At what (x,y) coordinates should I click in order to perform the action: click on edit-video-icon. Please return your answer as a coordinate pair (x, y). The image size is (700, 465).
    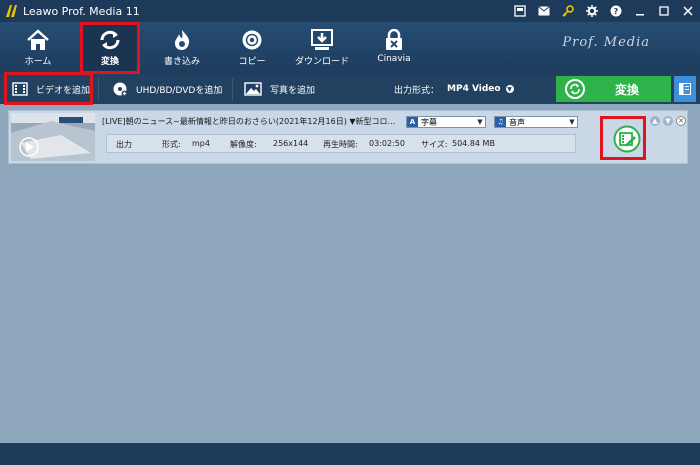
    Looking at the image, I should click on (627, 139).